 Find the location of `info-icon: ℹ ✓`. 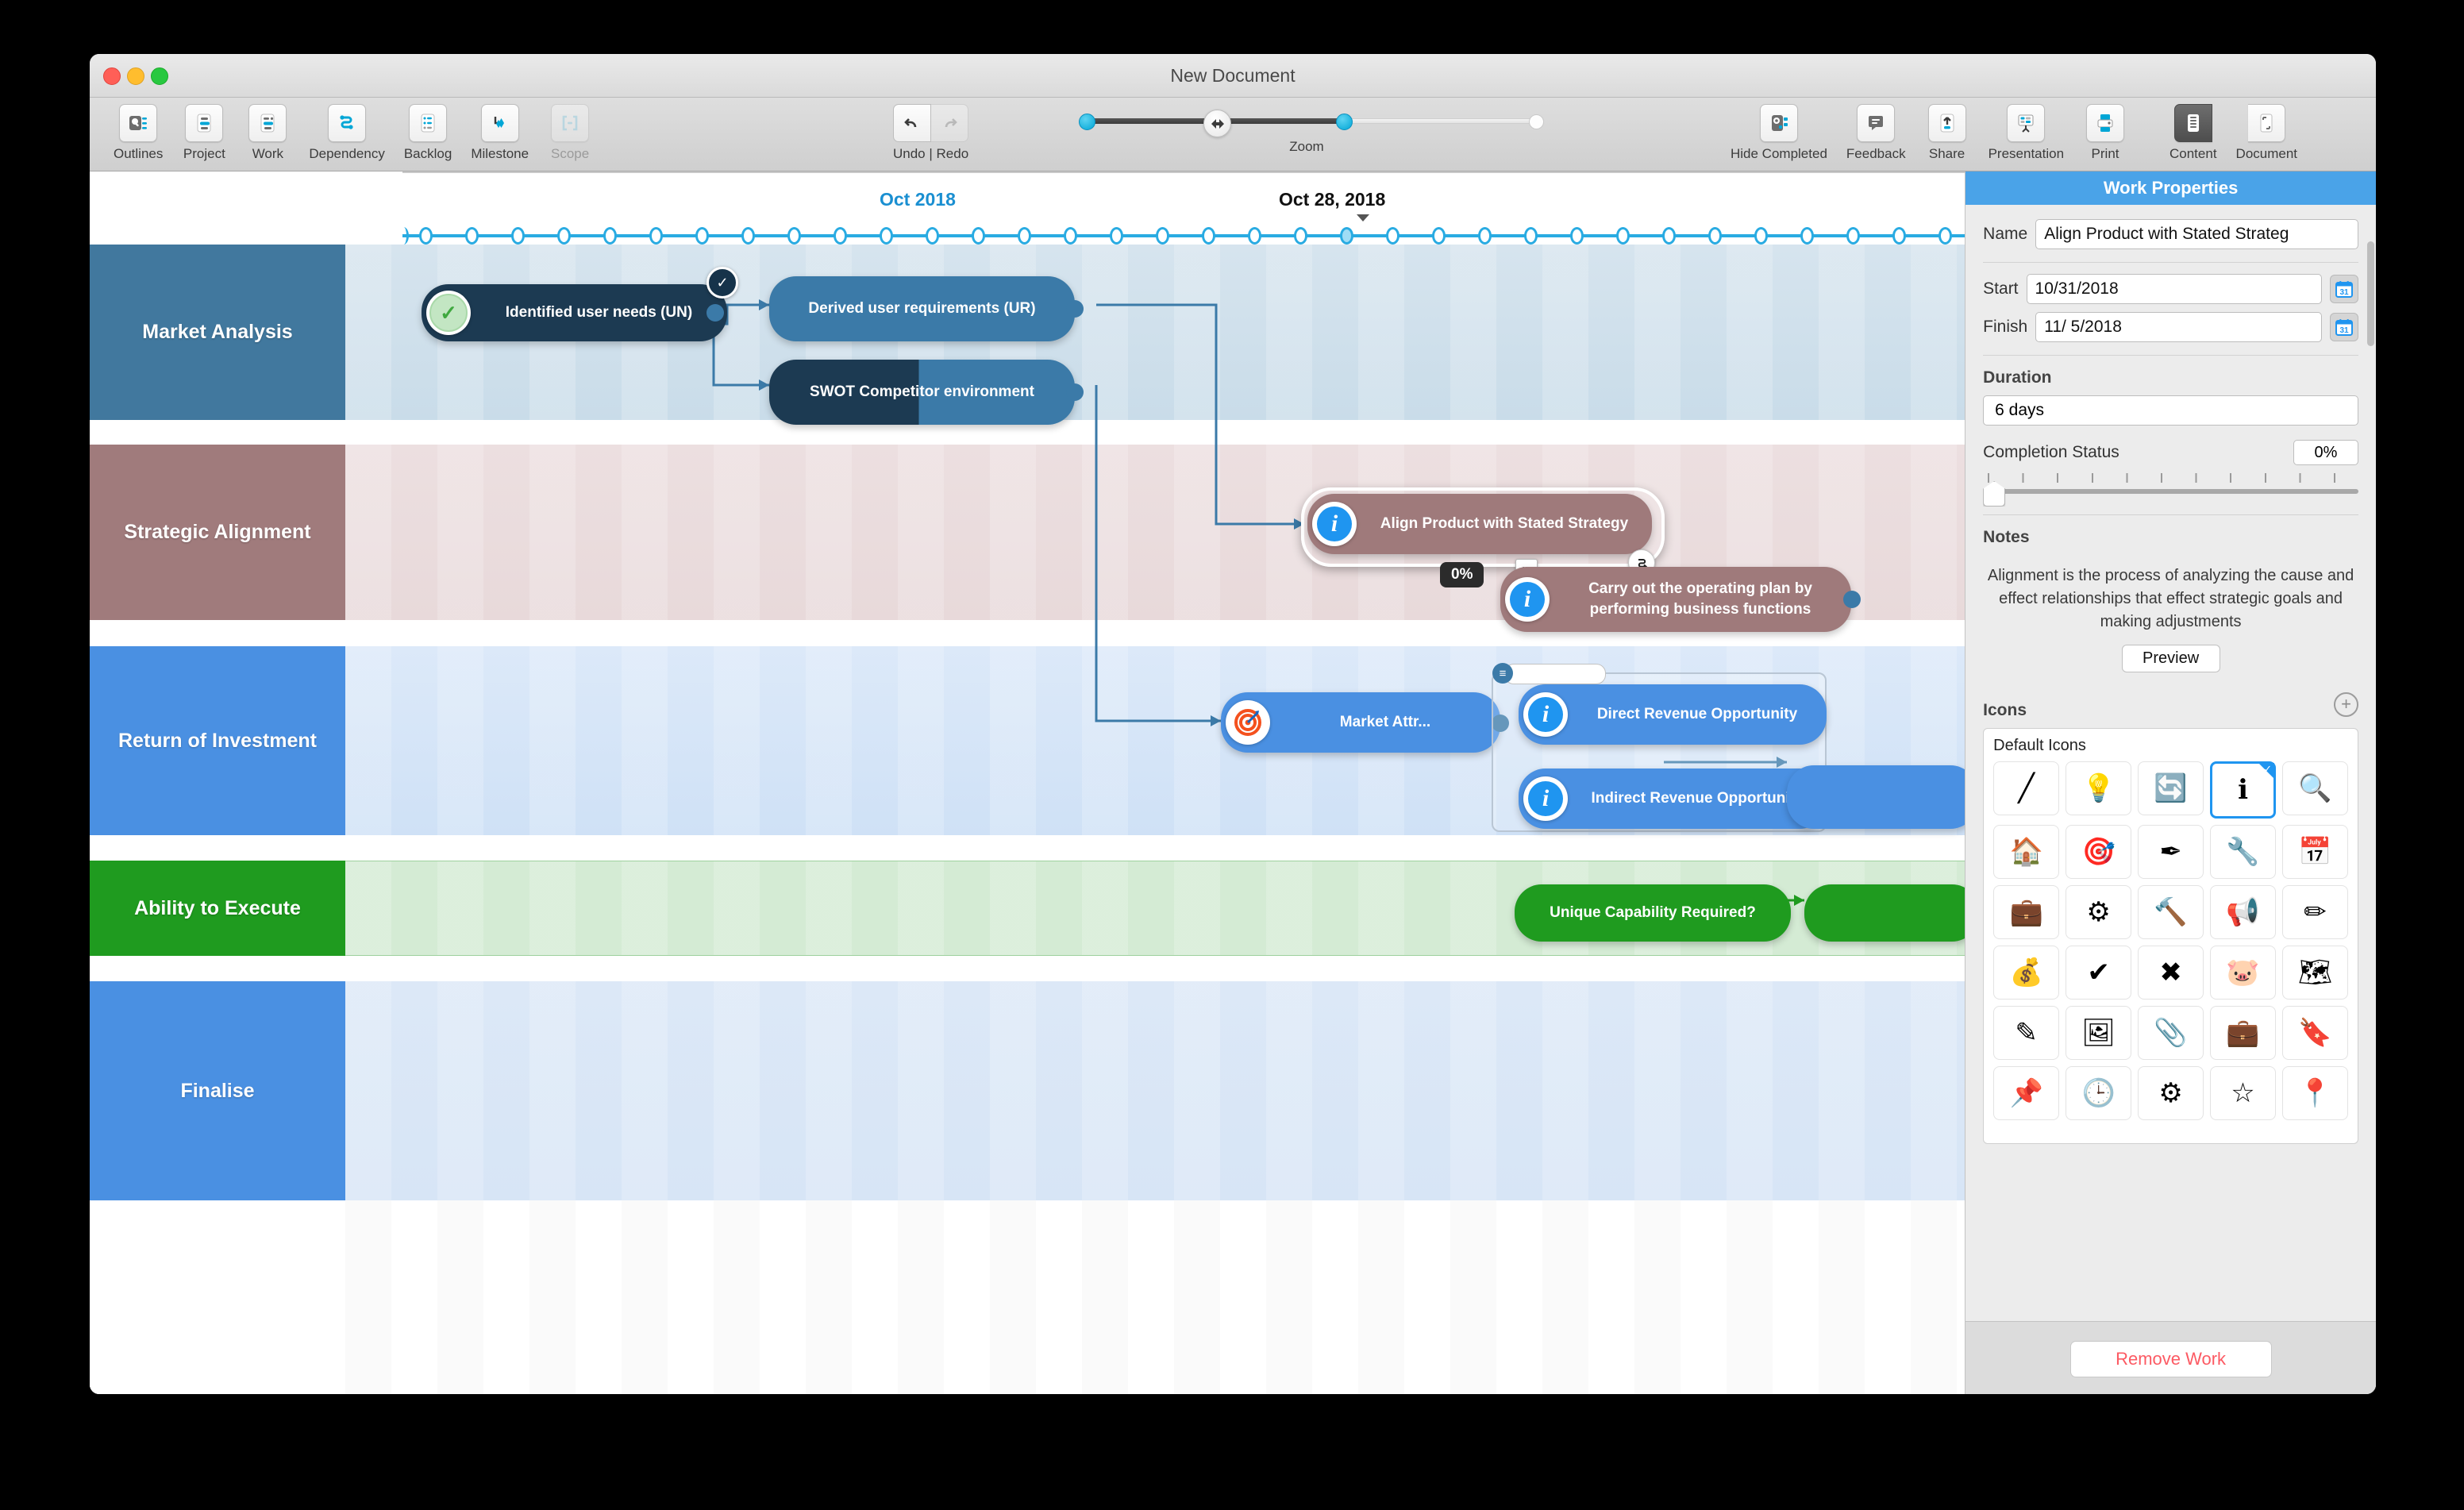

info-icon: ℹ ✓ is located at coordinates (2243, 790).